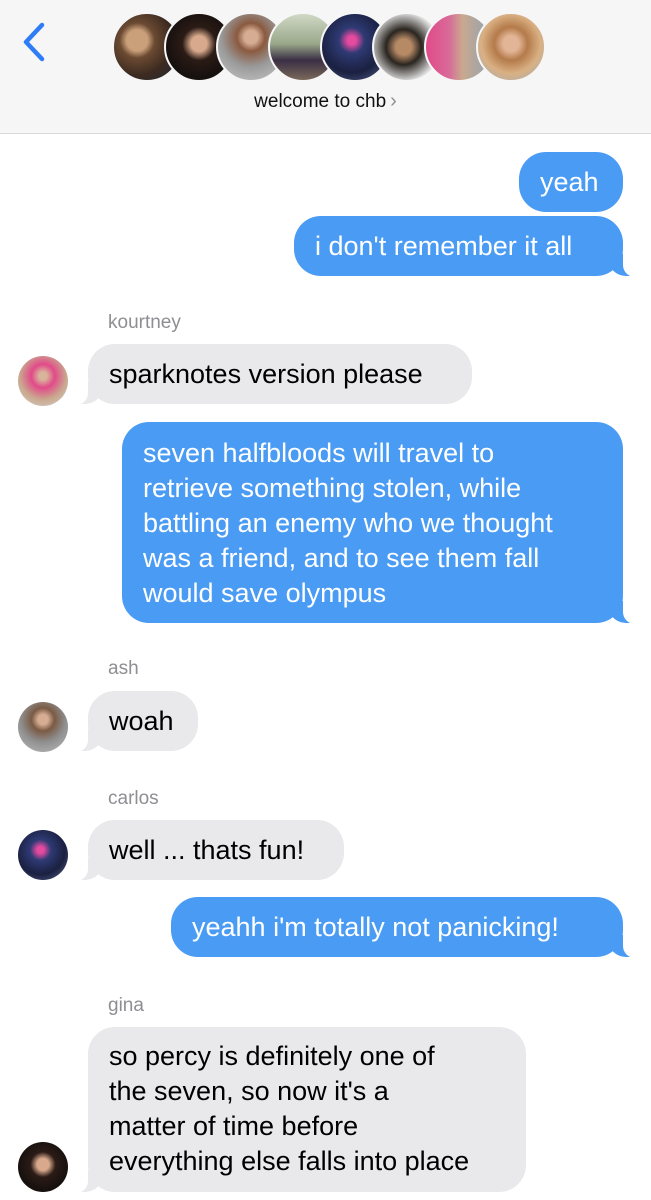  I want to click on sender-name: carlos, so click(133, 798).